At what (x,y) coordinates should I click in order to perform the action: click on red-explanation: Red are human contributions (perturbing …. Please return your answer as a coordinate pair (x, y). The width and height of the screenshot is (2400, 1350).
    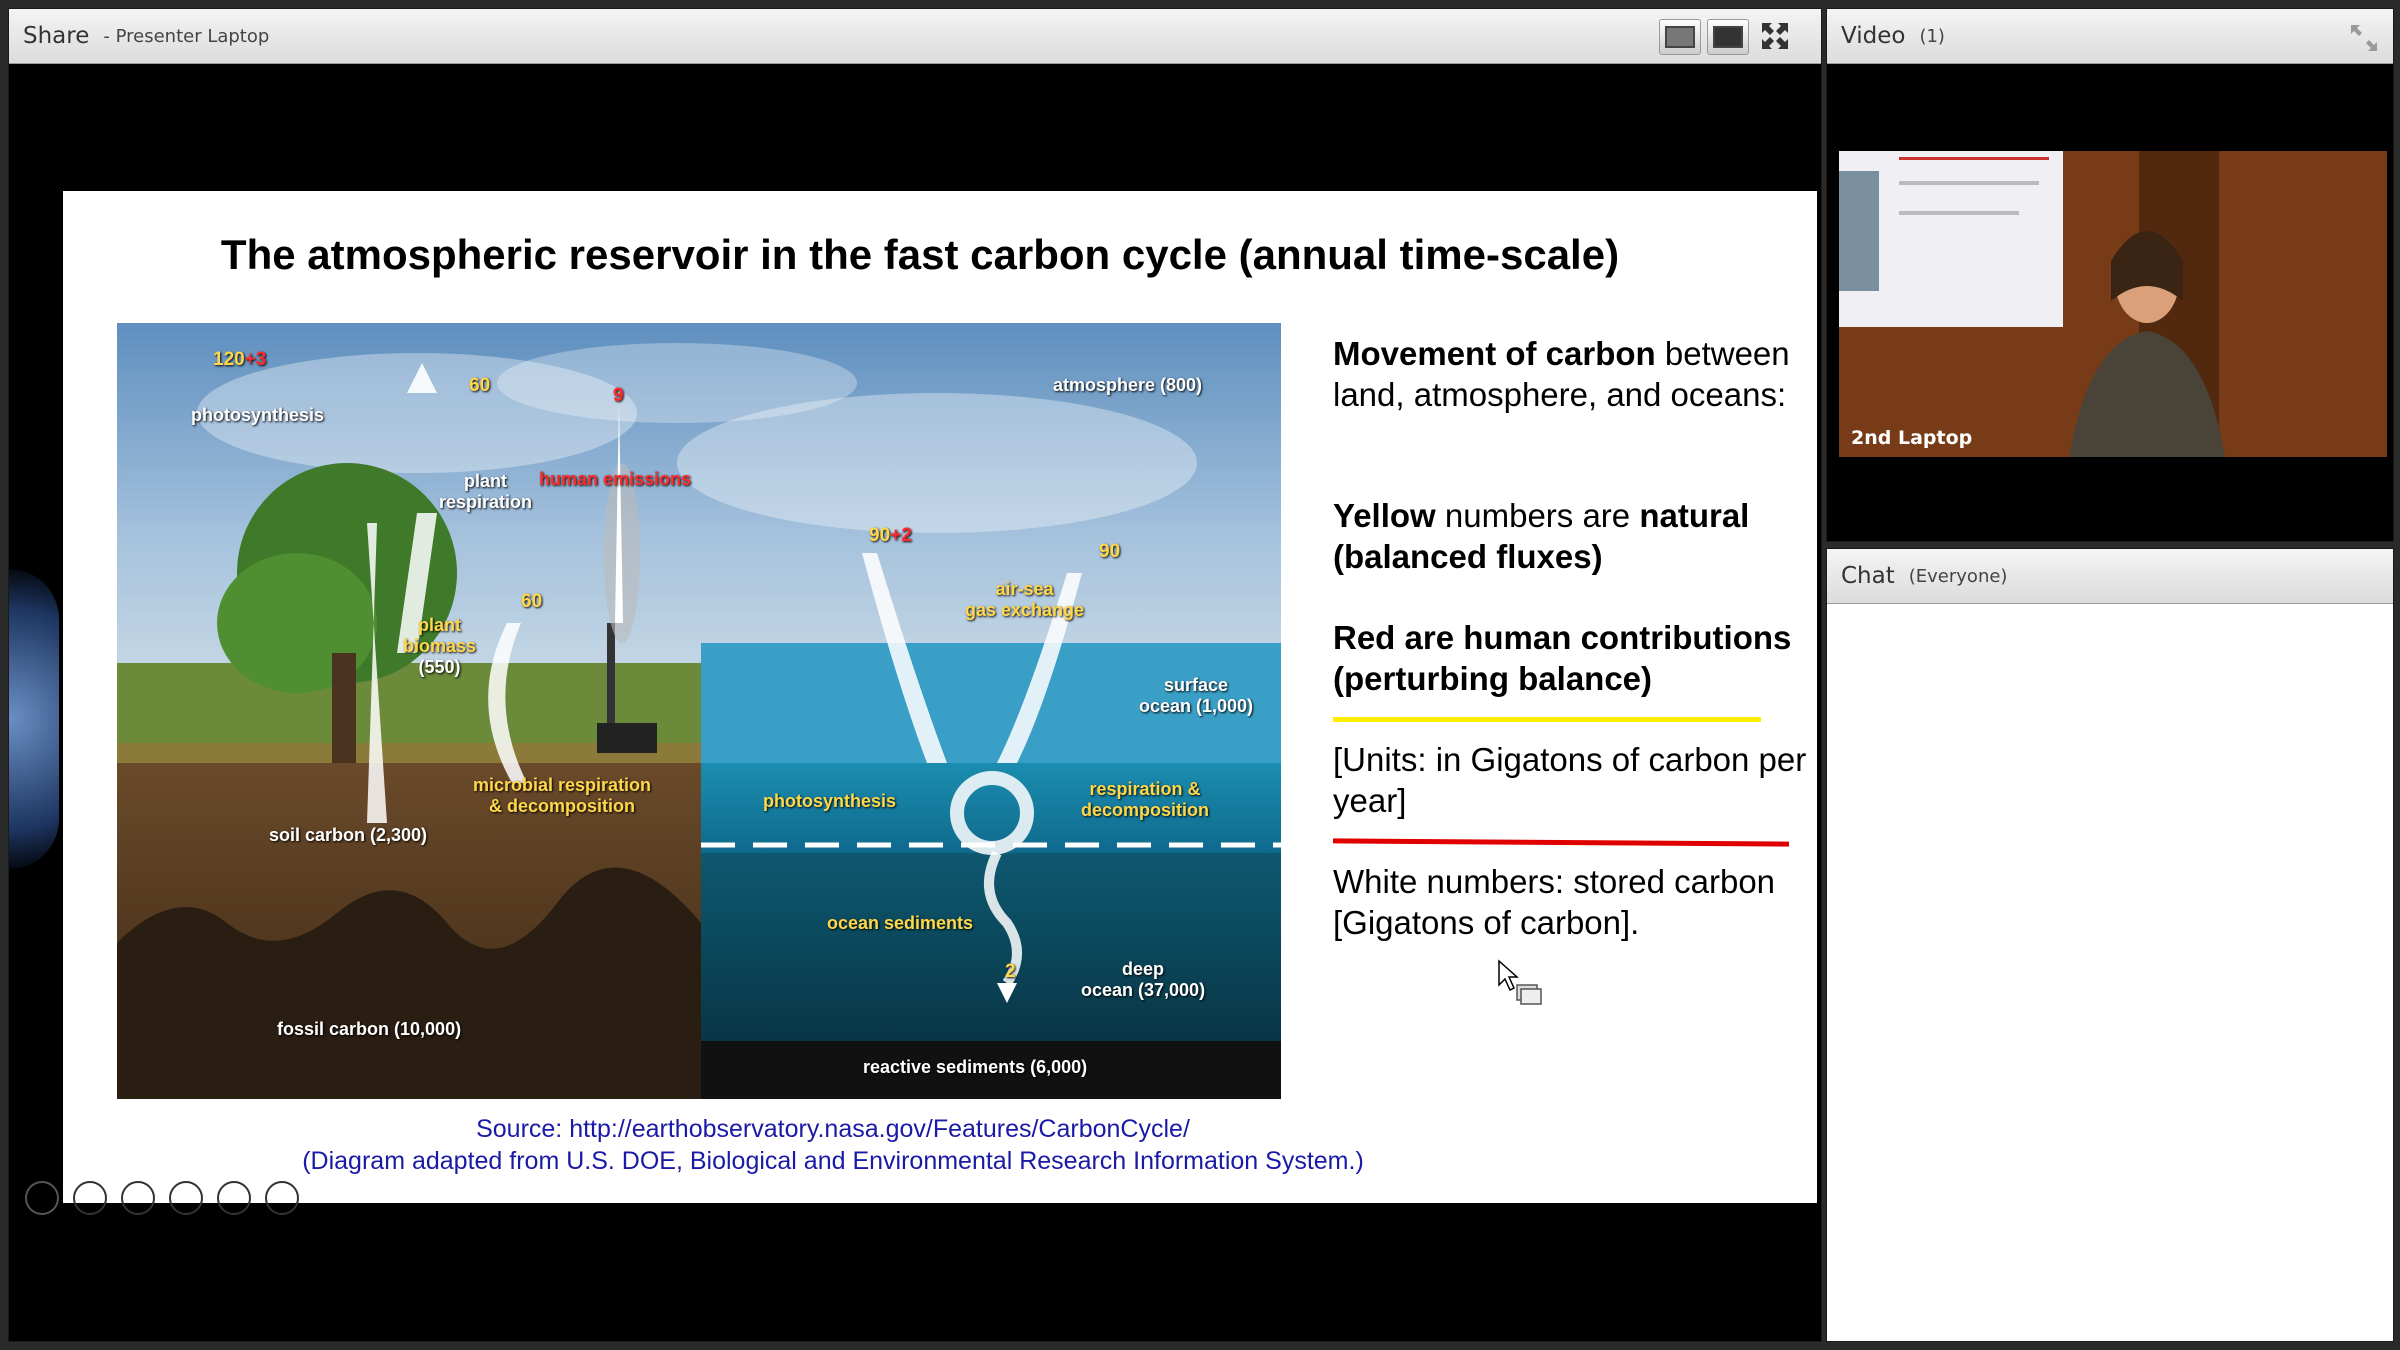
    Looking at the image, I should click on (1578, 658).